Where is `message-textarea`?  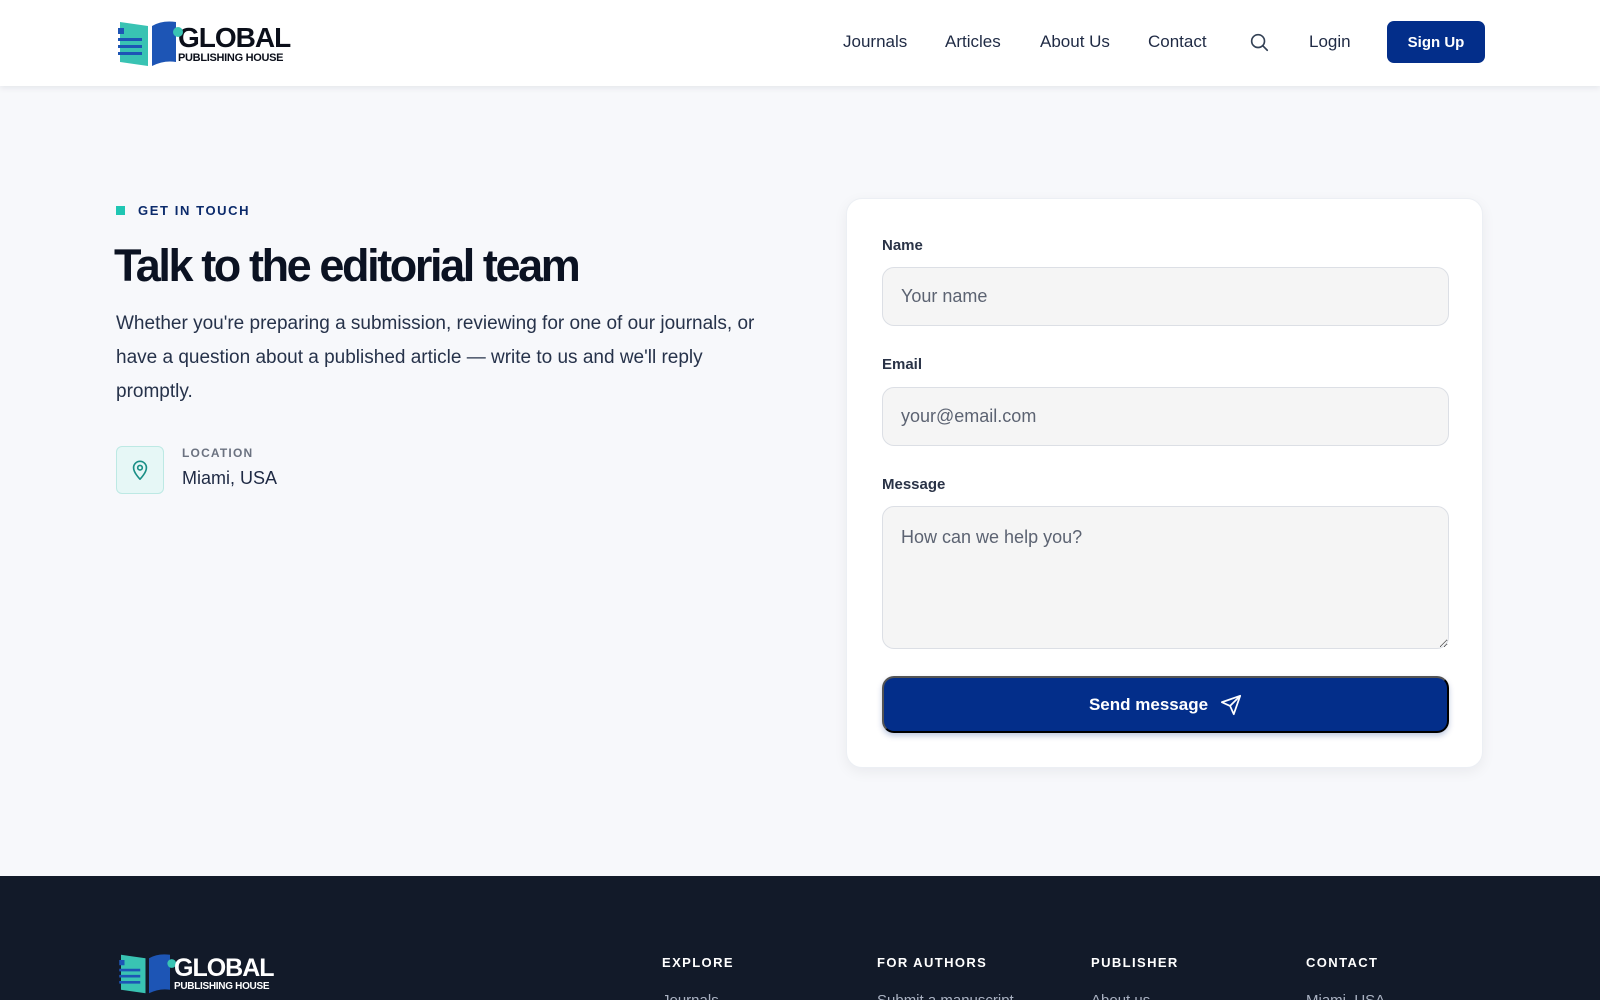
message-textarea is located at coordinates (1165, 577).